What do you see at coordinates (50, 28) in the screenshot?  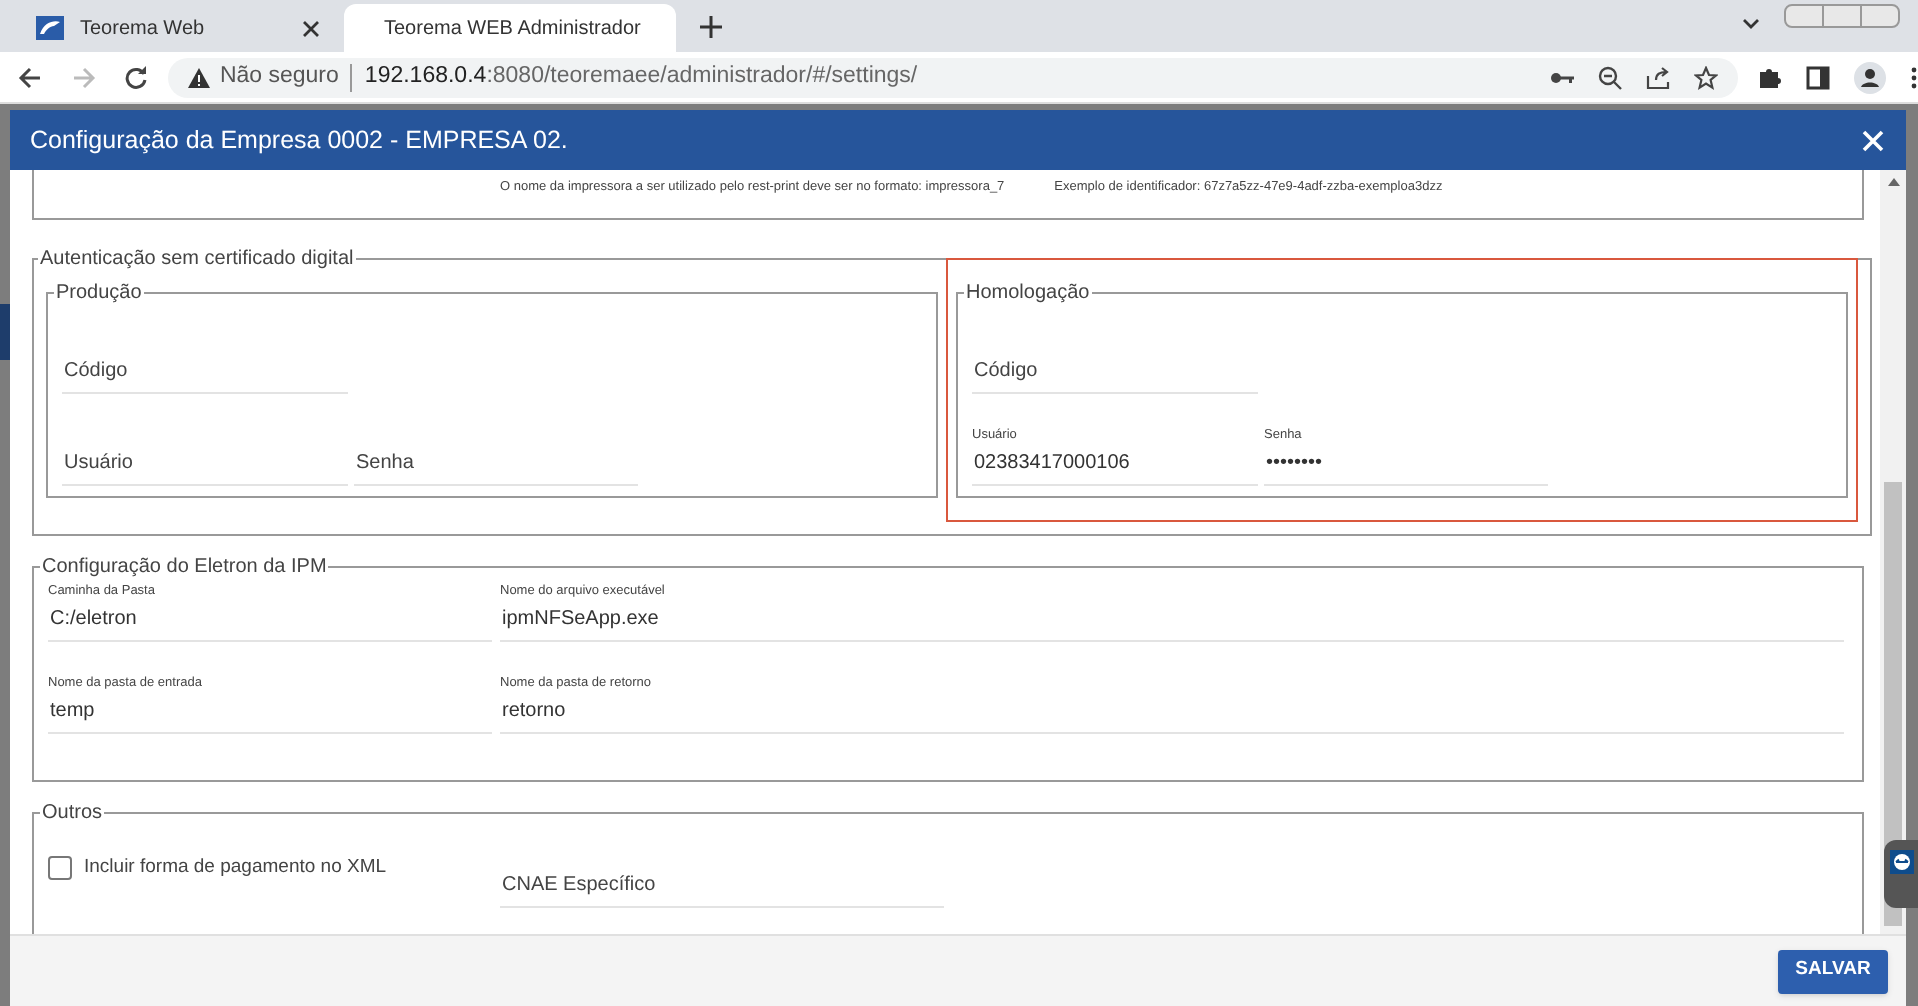 I see `app-logo-icon` at bounding box center [50, 28].